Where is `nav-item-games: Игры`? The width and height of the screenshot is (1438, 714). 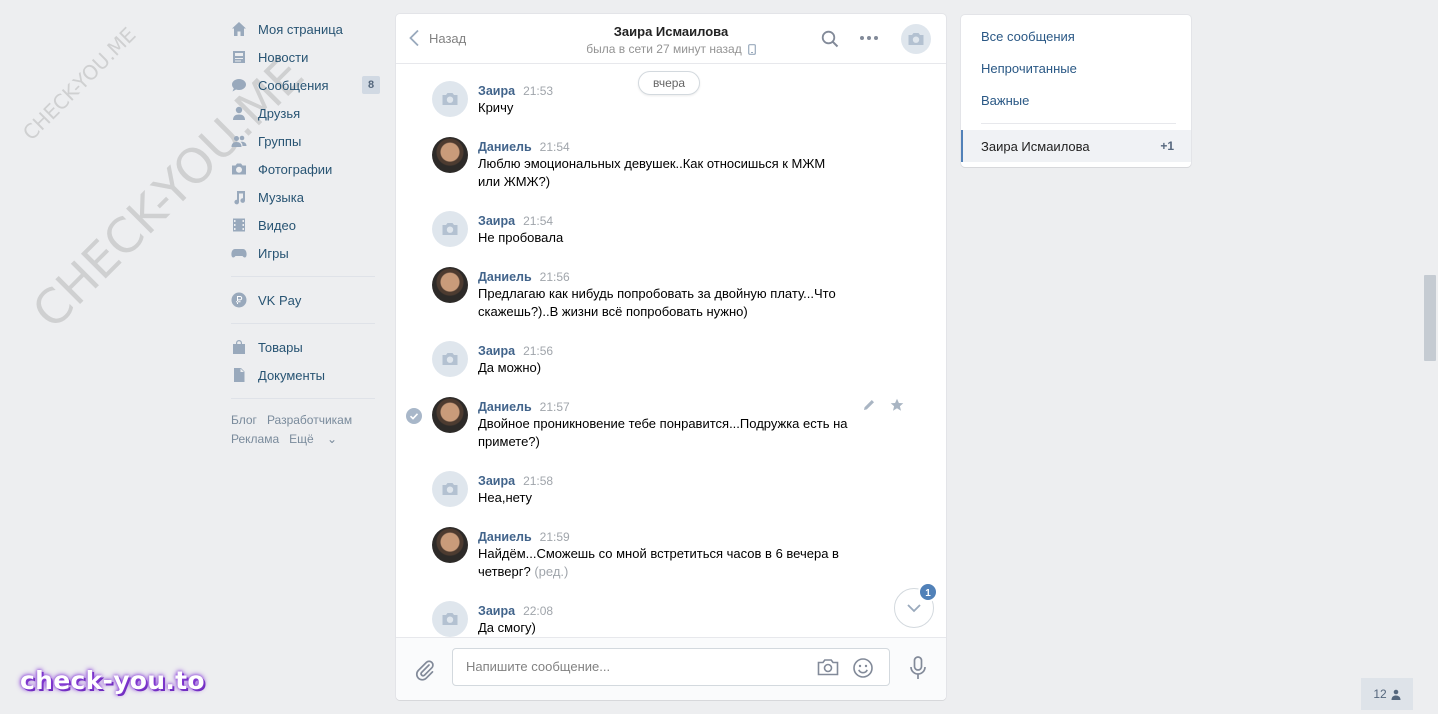 nav-item-games: Игры is located at coordinates (305, 253).